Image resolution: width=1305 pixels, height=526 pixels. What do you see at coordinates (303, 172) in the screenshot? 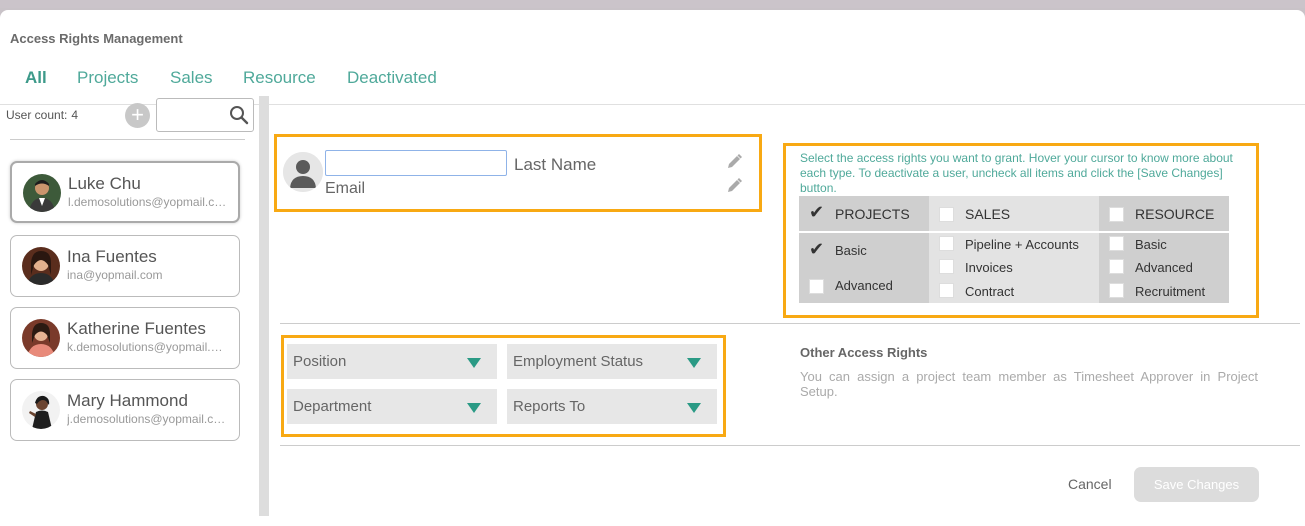
I see `default-avatar-icon` at bounding box center [303, 172].